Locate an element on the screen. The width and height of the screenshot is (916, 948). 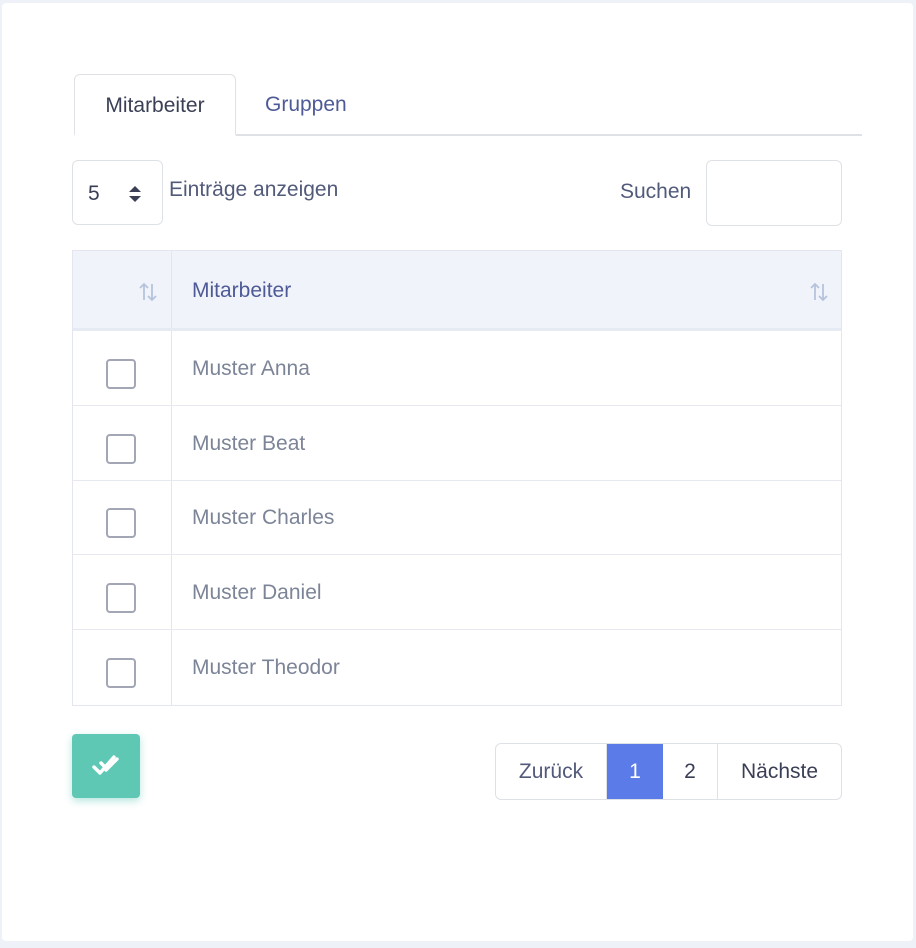
table-row: Muster Theodor is located at coordinates (457, 667).